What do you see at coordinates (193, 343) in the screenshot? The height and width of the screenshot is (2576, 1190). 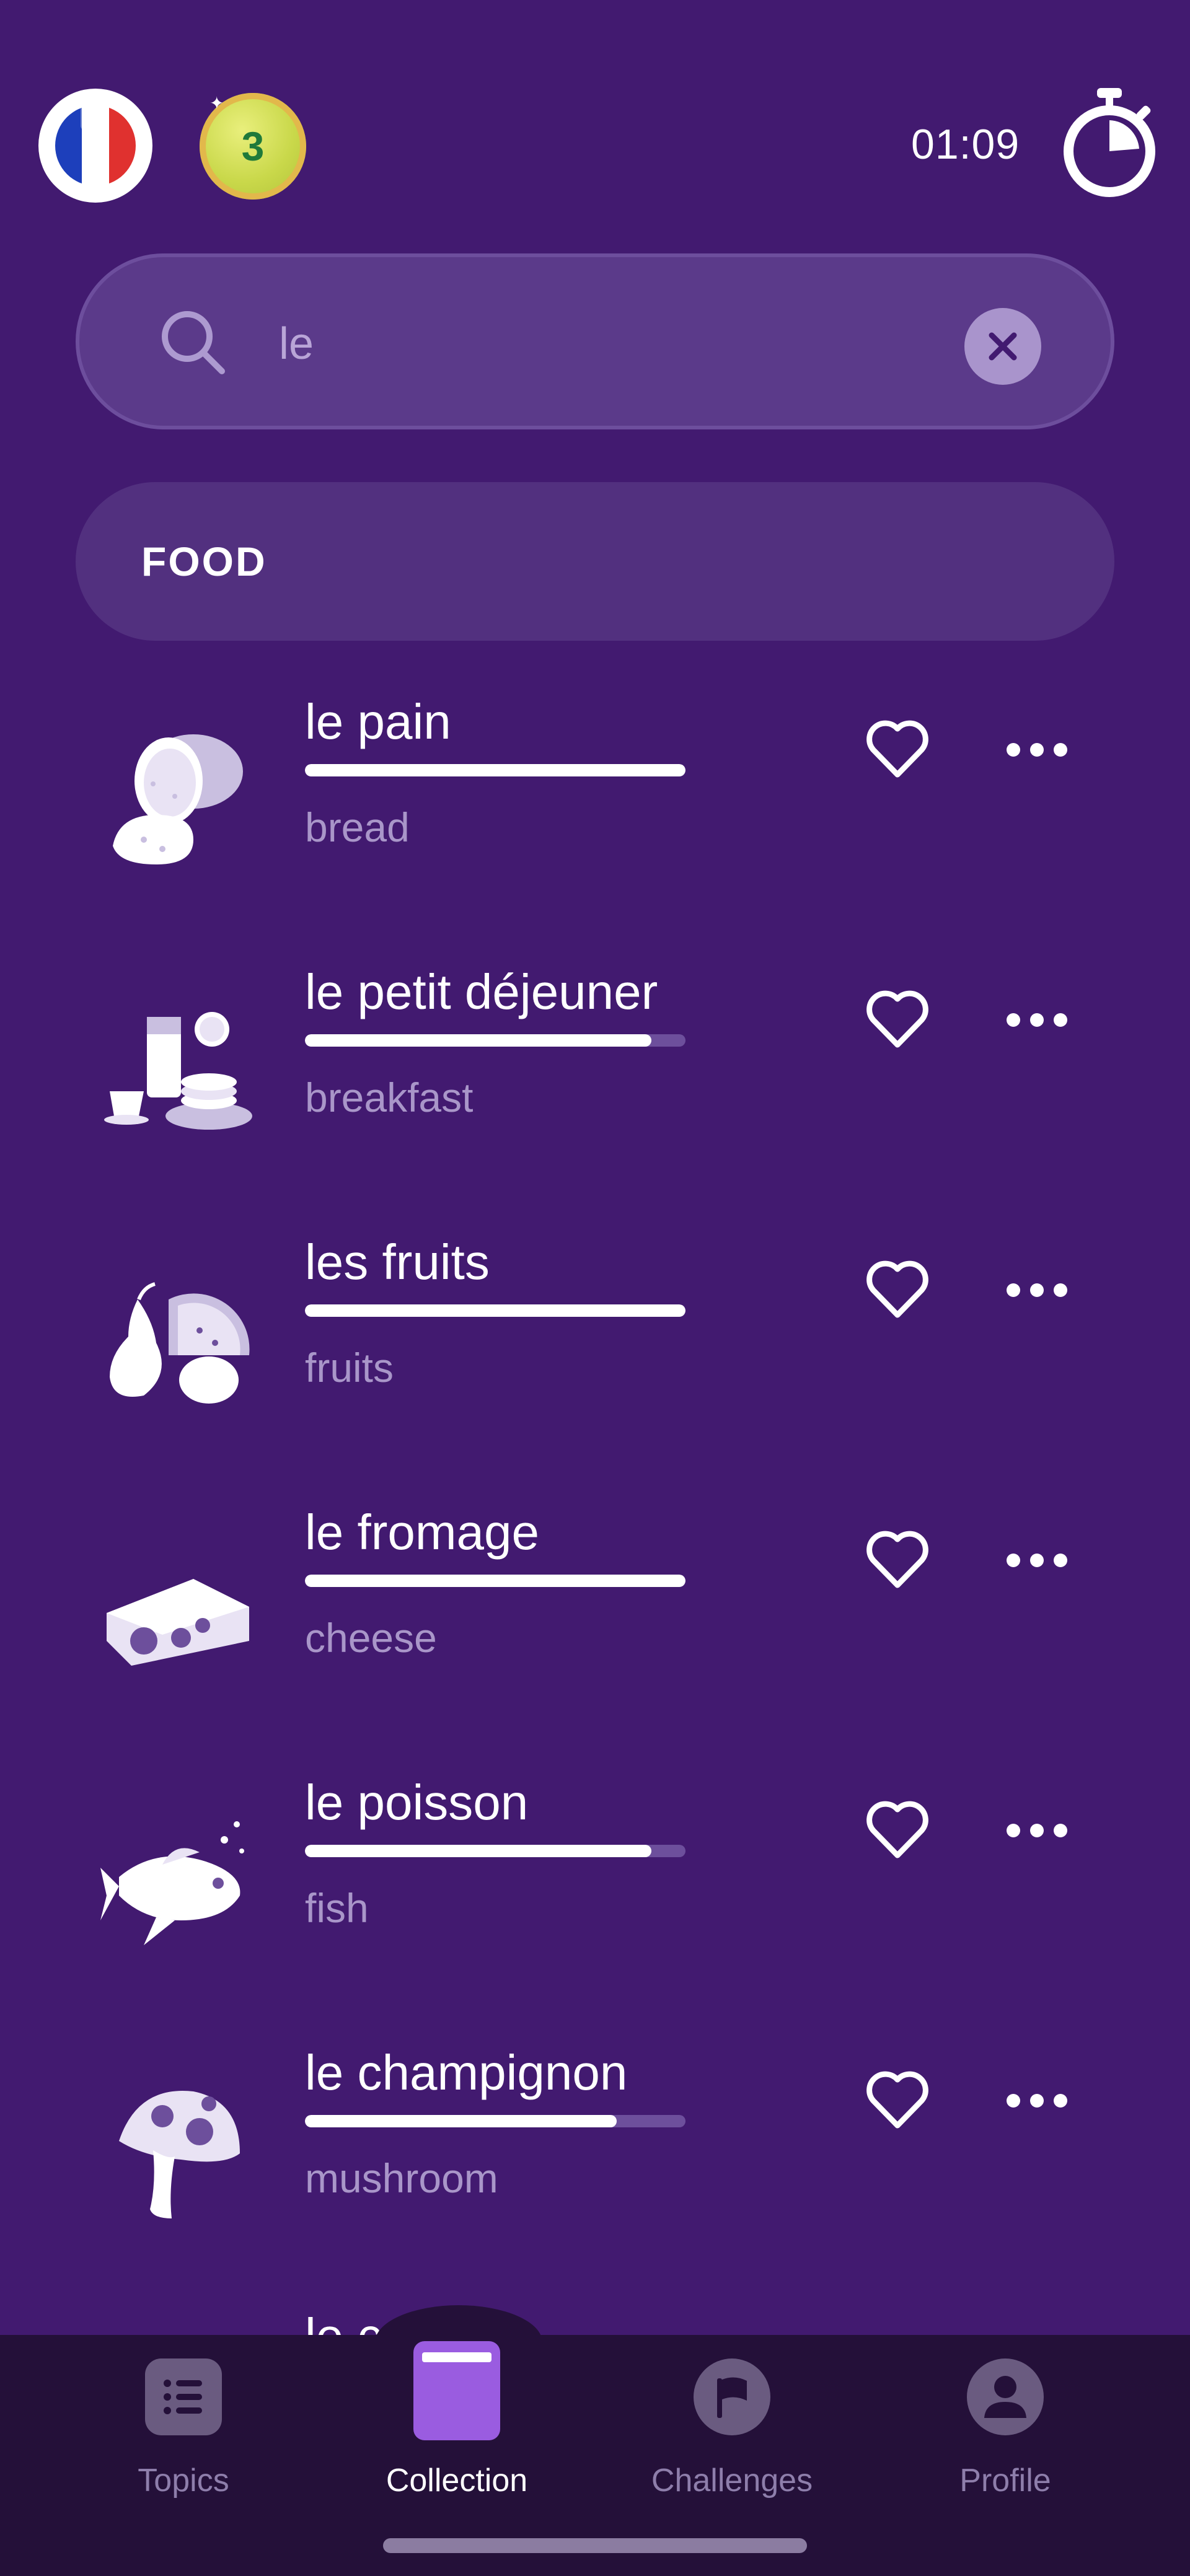 I see `search-icon` at bounding box center [193, 343].